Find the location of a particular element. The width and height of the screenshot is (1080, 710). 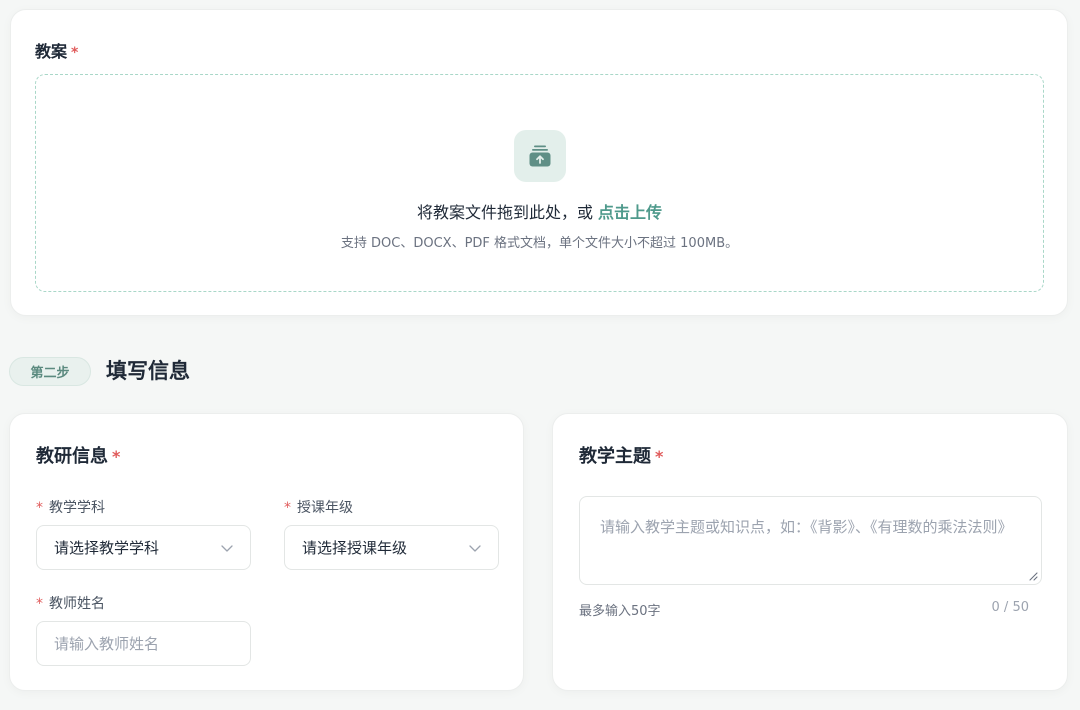

step-badge: 第二步 is located at coordinates (50, 371).